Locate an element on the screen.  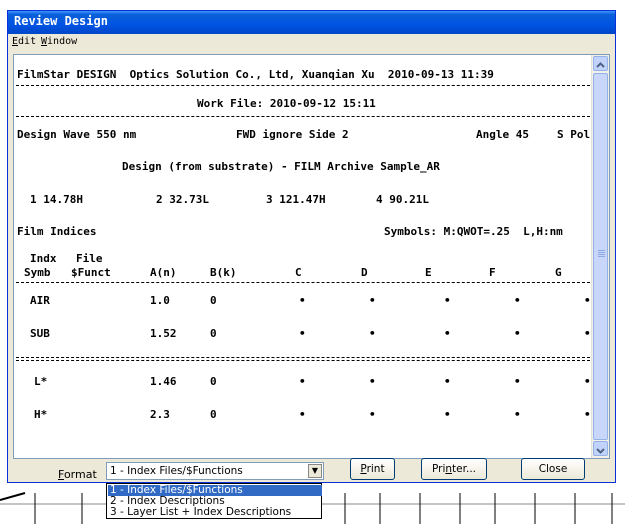
col-funct: $Funct is located at coordinates (91, 272).